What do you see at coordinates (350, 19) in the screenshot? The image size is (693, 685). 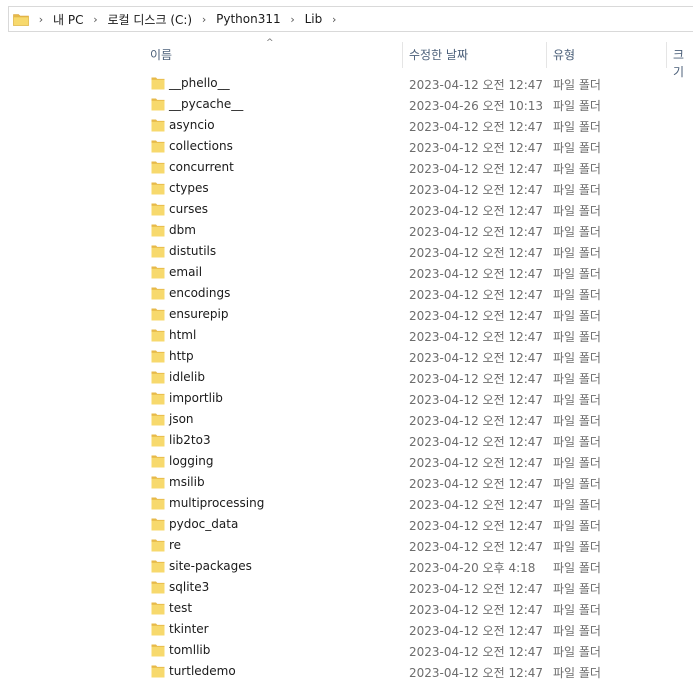 I see `address-bar: › 내 PC › 로컬 디스크 (C:) › Python311 › Lib ›` at bounding box center [350, 19].